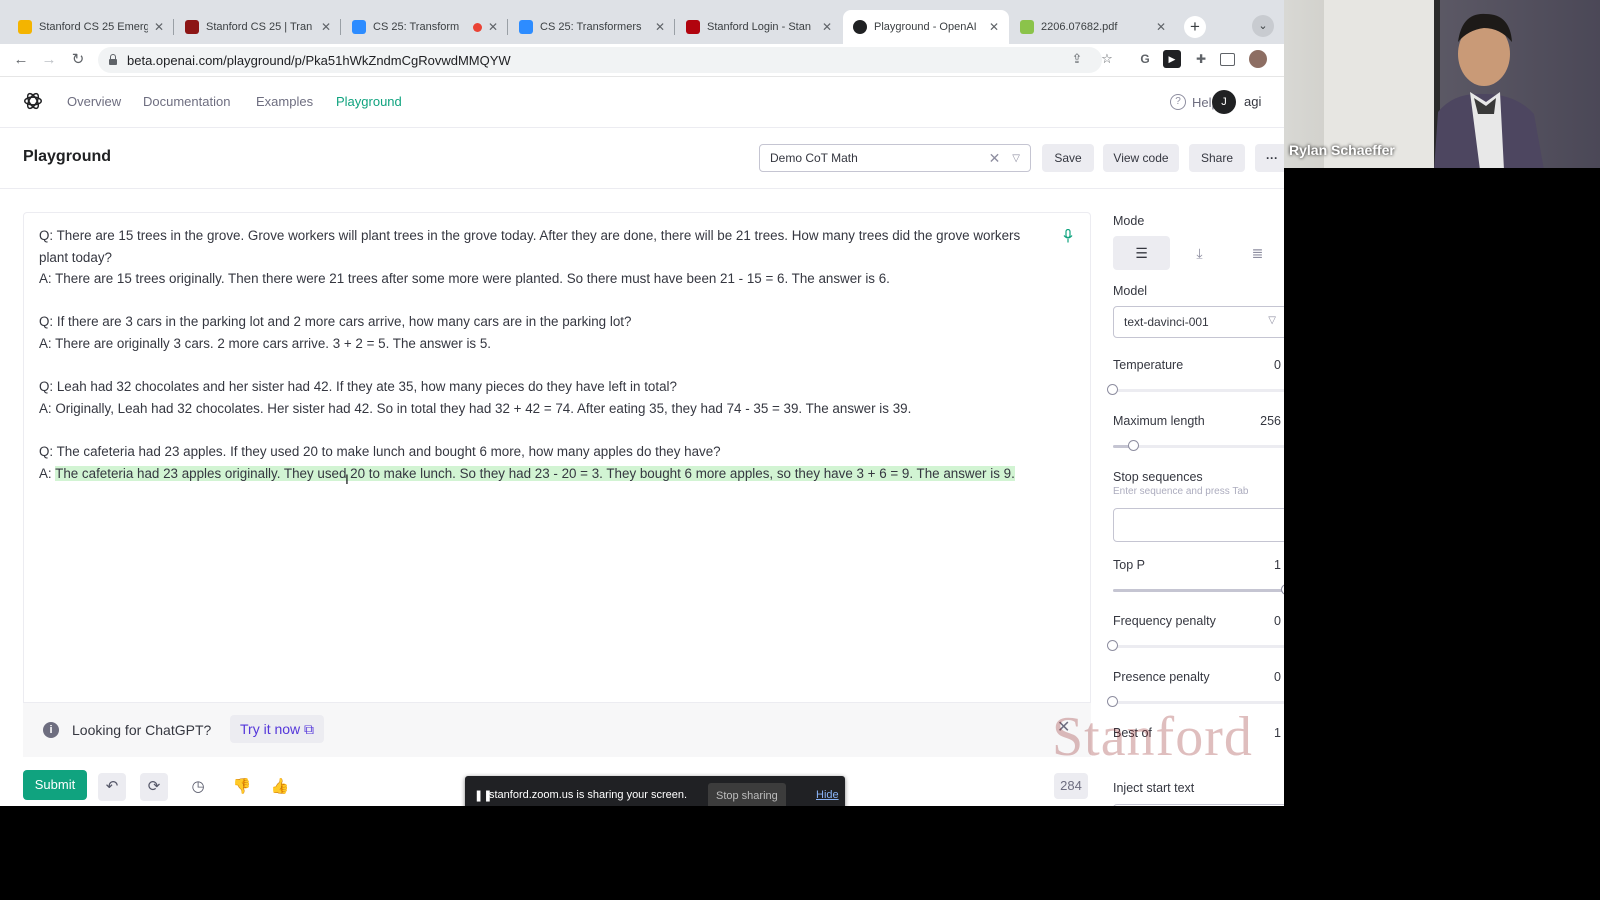 This screenshot has height=900, width=1600. I want to click on lock-icon, so click(113, 59).